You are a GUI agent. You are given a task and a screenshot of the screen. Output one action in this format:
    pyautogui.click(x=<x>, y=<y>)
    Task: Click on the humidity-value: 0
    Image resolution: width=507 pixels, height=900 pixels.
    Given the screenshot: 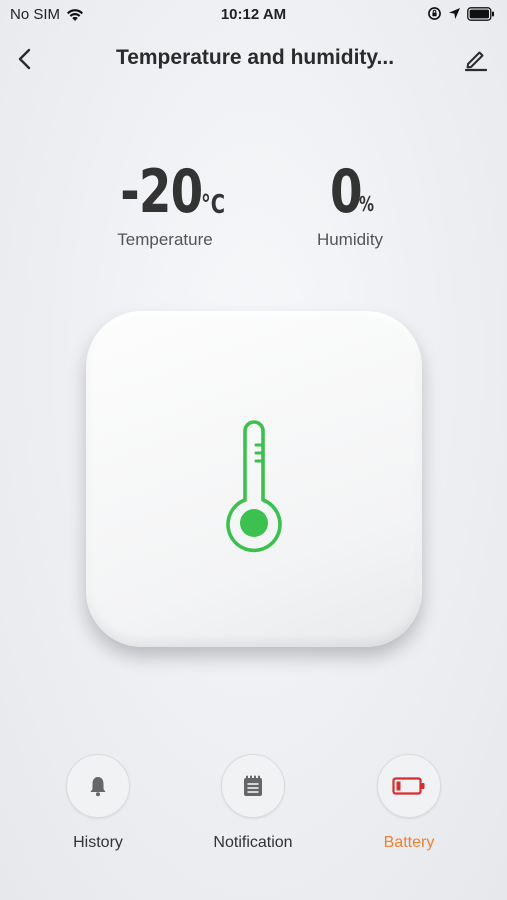 What is the action you would take?
    pyautogui.click(x=346, y=192)
    